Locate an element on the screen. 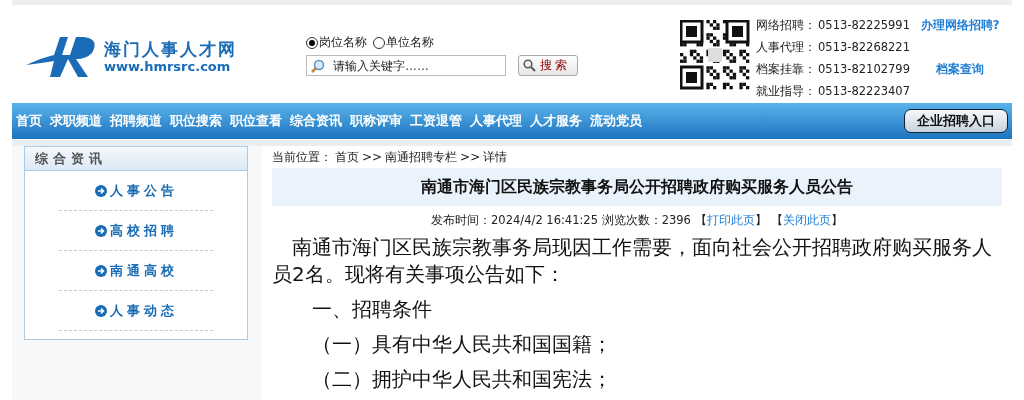  article-paragraph: 一、招聘条件 is located at coordinates (372, 309).